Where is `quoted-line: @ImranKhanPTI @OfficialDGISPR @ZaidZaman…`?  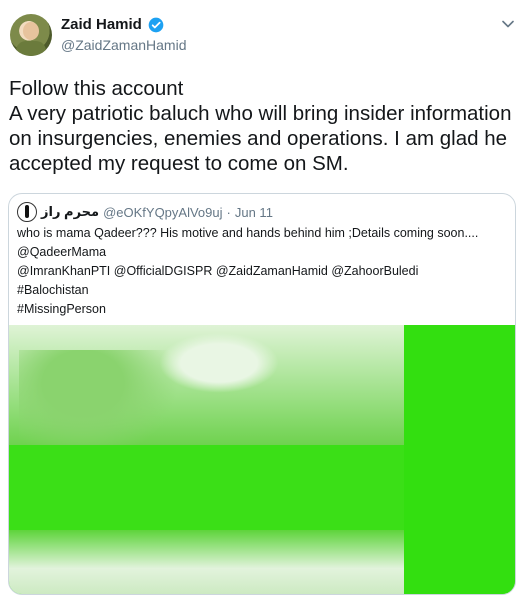
quoted-line: @ImranKhanPTI @OfficialDGISPR @ZaidZaman… is located at coordinates (218, 271).